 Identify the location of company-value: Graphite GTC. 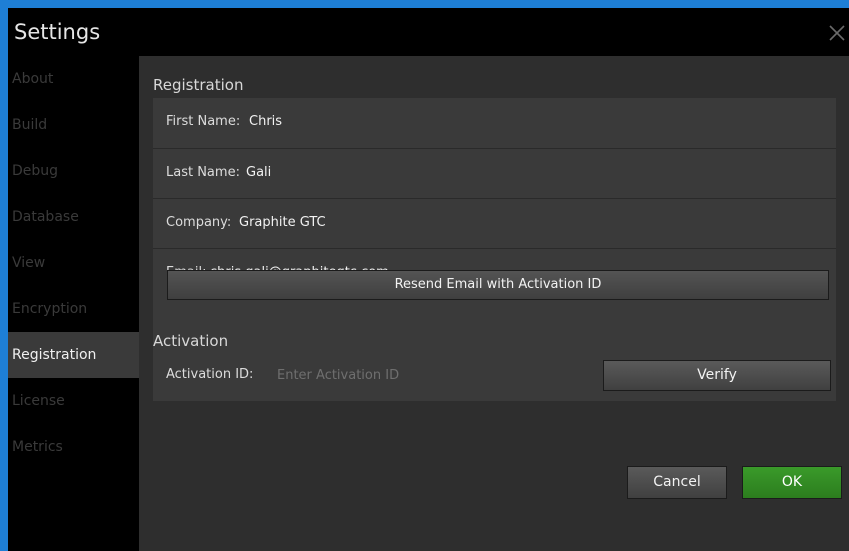
(282, 222).